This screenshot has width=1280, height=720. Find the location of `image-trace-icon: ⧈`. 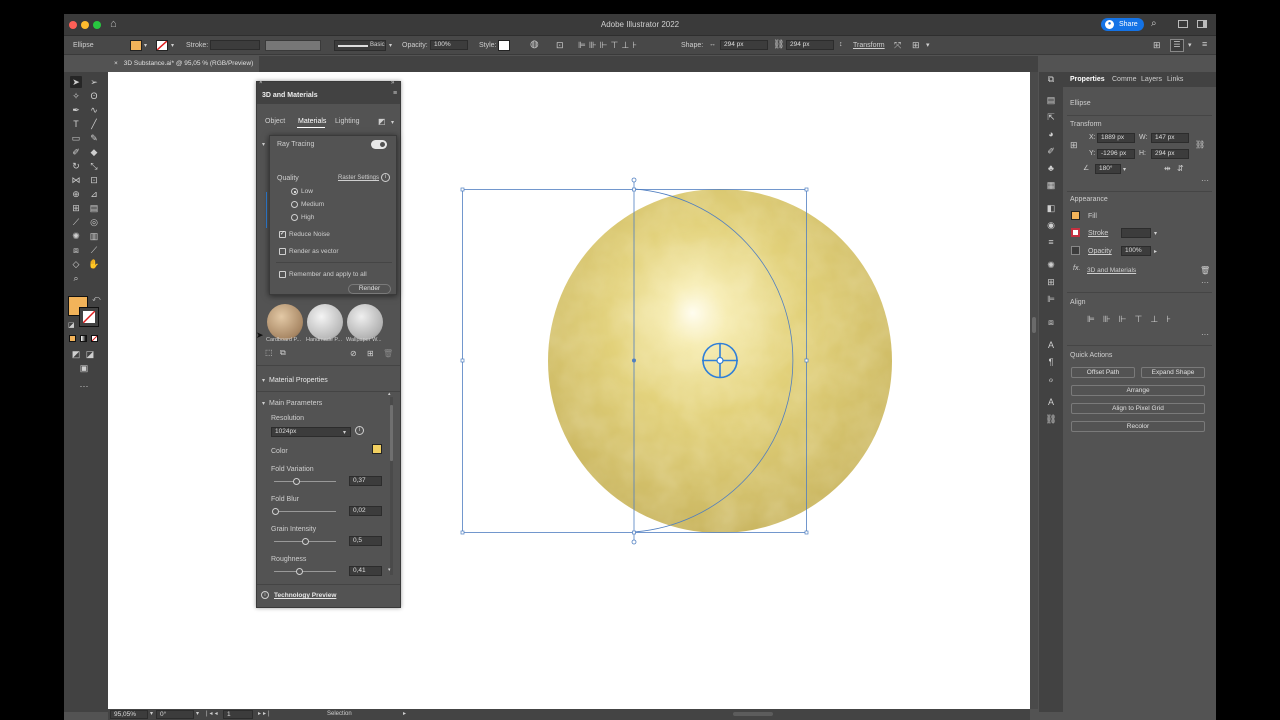

image-trace-icon: ⧈ is located at coordinates (1051, 322).